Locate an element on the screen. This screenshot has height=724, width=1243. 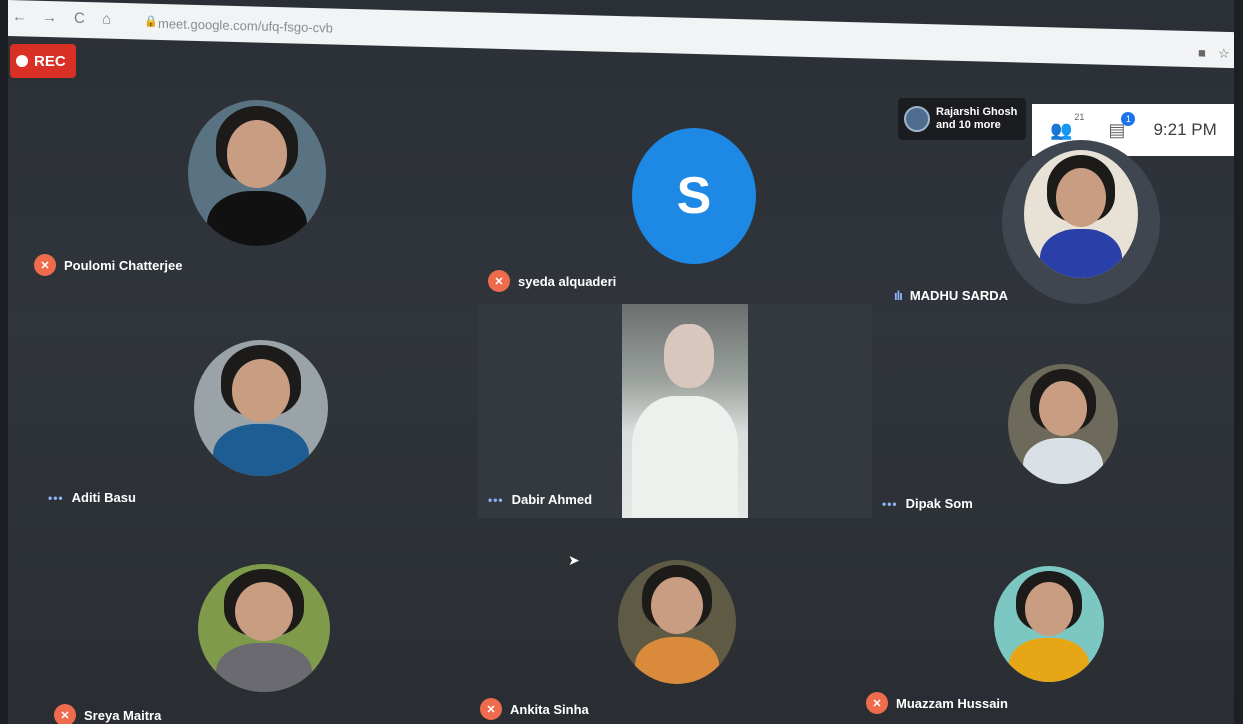
video-tile: ••• Dabir Ahmed is located at coordinates (675, 411).